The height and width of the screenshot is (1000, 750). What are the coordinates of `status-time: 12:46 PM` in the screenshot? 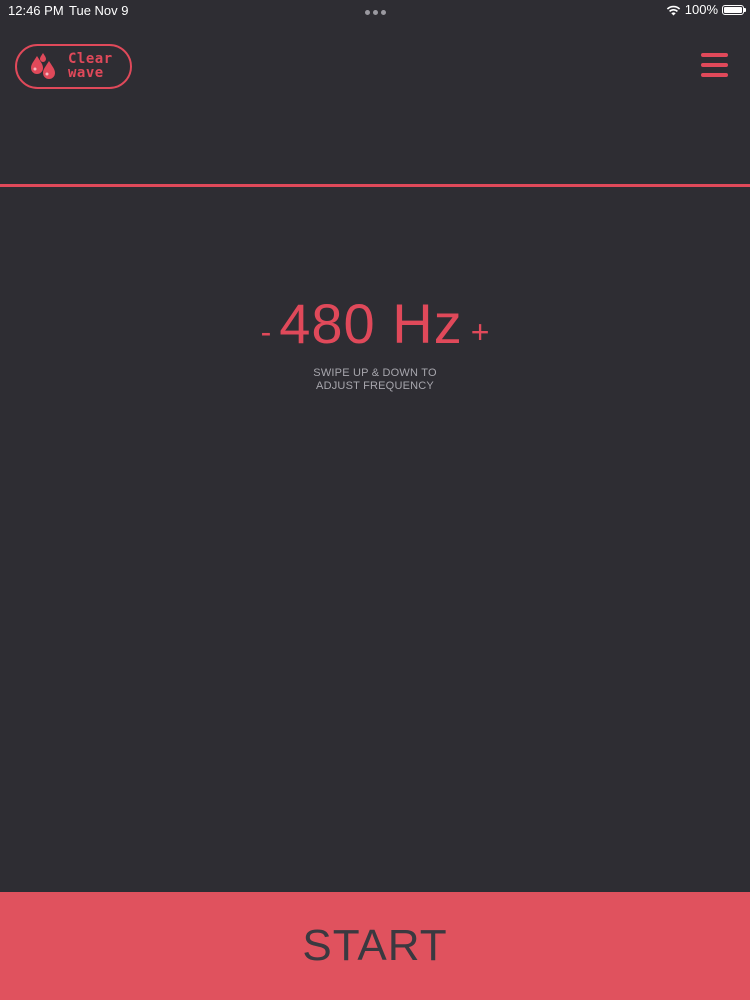 It's located at (36, 10).